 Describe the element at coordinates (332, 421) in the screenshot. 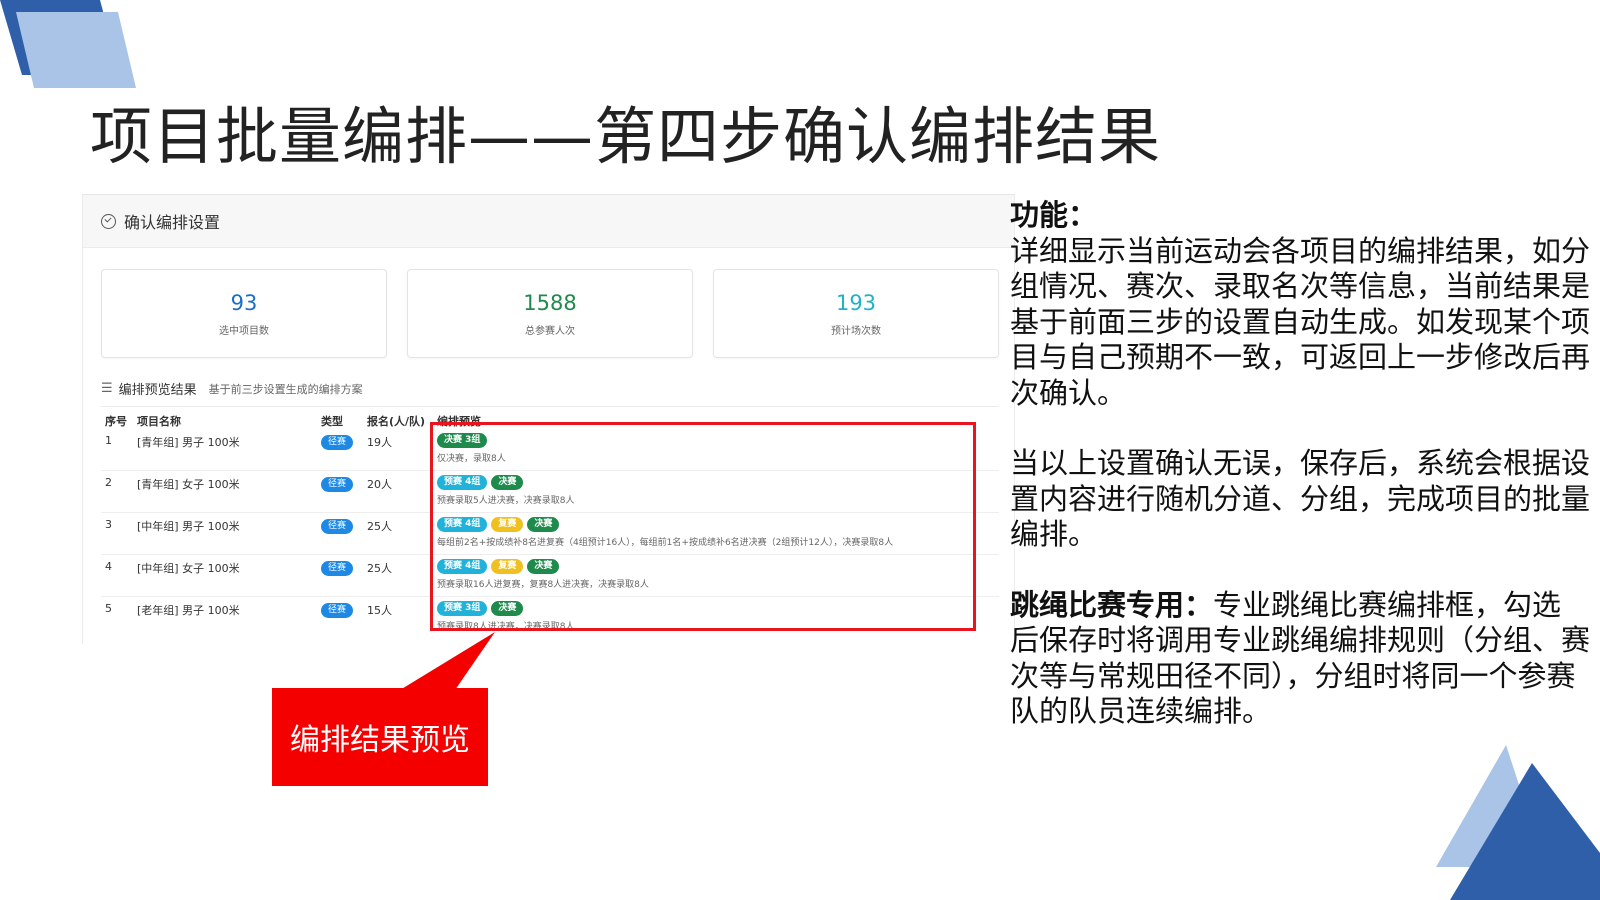

I see `col-header-type: 类型` at that location.